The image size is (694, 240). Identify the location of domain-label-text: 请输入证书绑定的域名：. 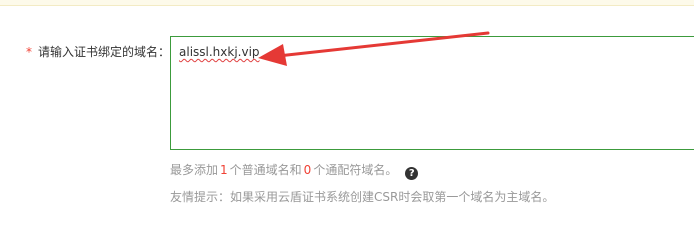
(104, 52).